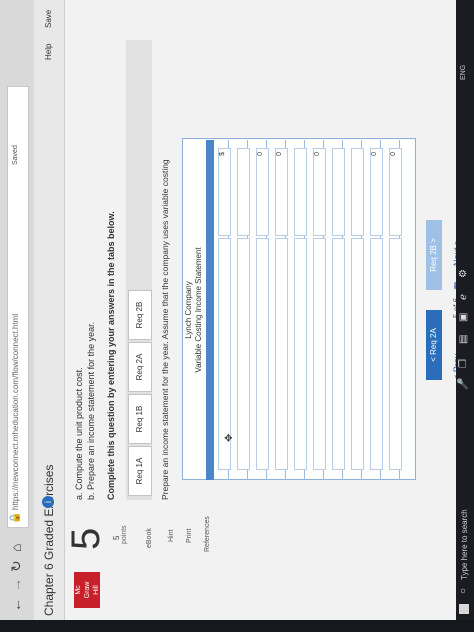 This screenshot has width=474, height=632. Describe the element at coordinates (16, 585) in the screenshot. I see `forward-arrow-icon: →` at that location.